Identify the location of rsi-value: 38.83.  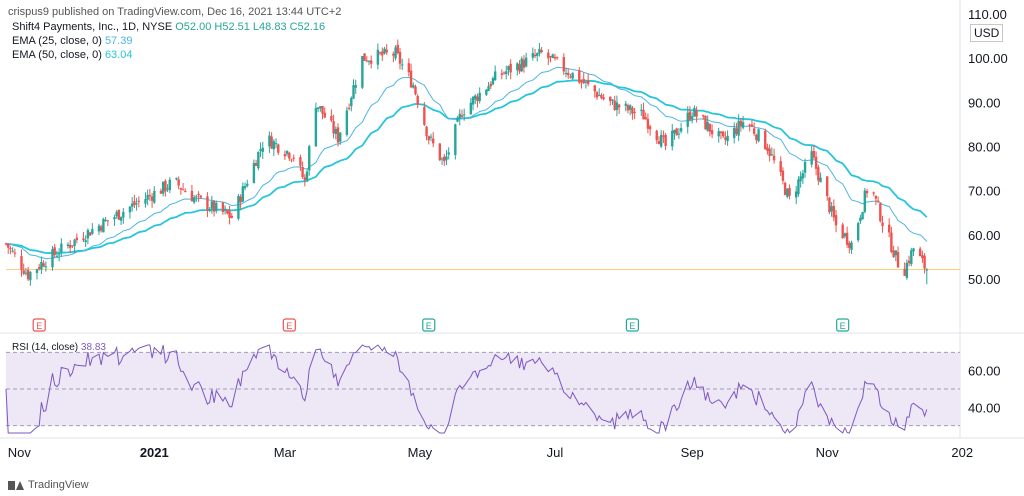
(93, 347).